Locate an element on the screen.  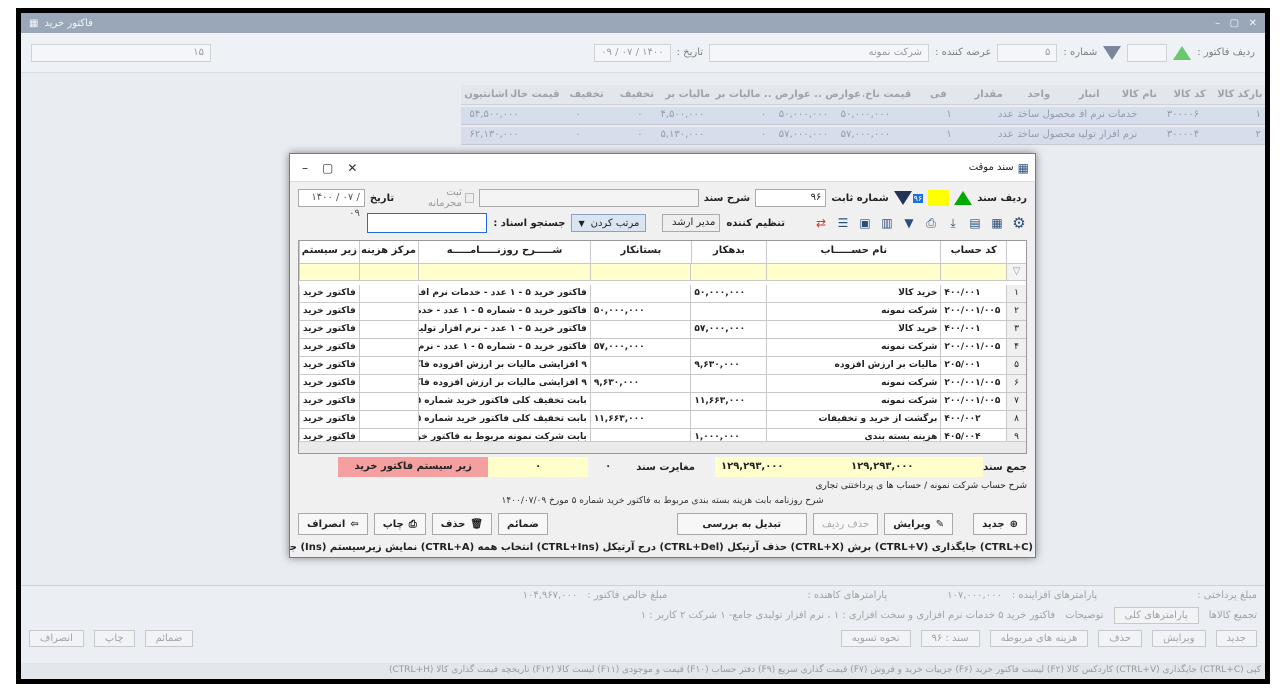
search-voucher-input is located at coordinates (427, 223).